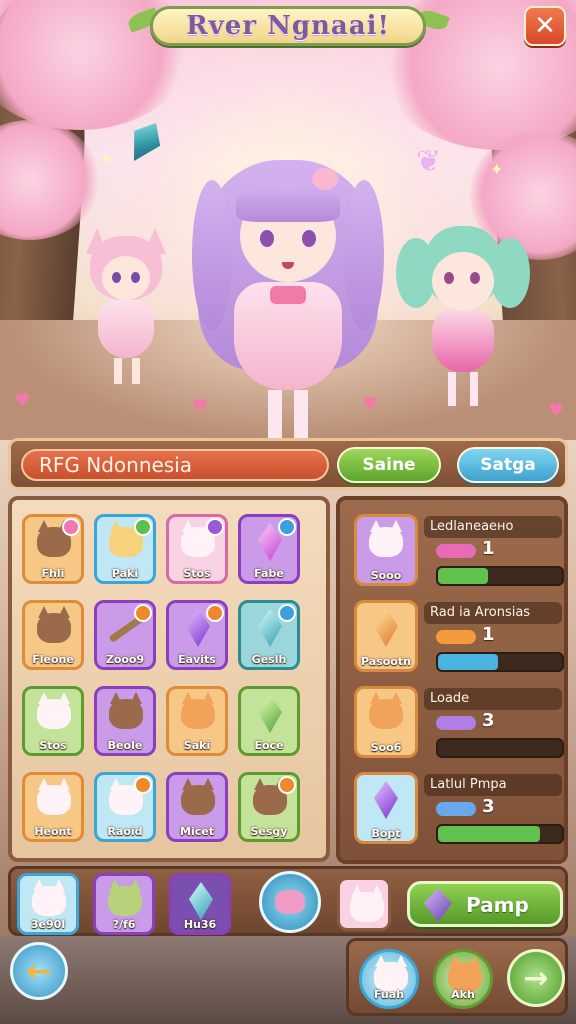  I want to click on green-gem-badge-icon, so click(143, 527).